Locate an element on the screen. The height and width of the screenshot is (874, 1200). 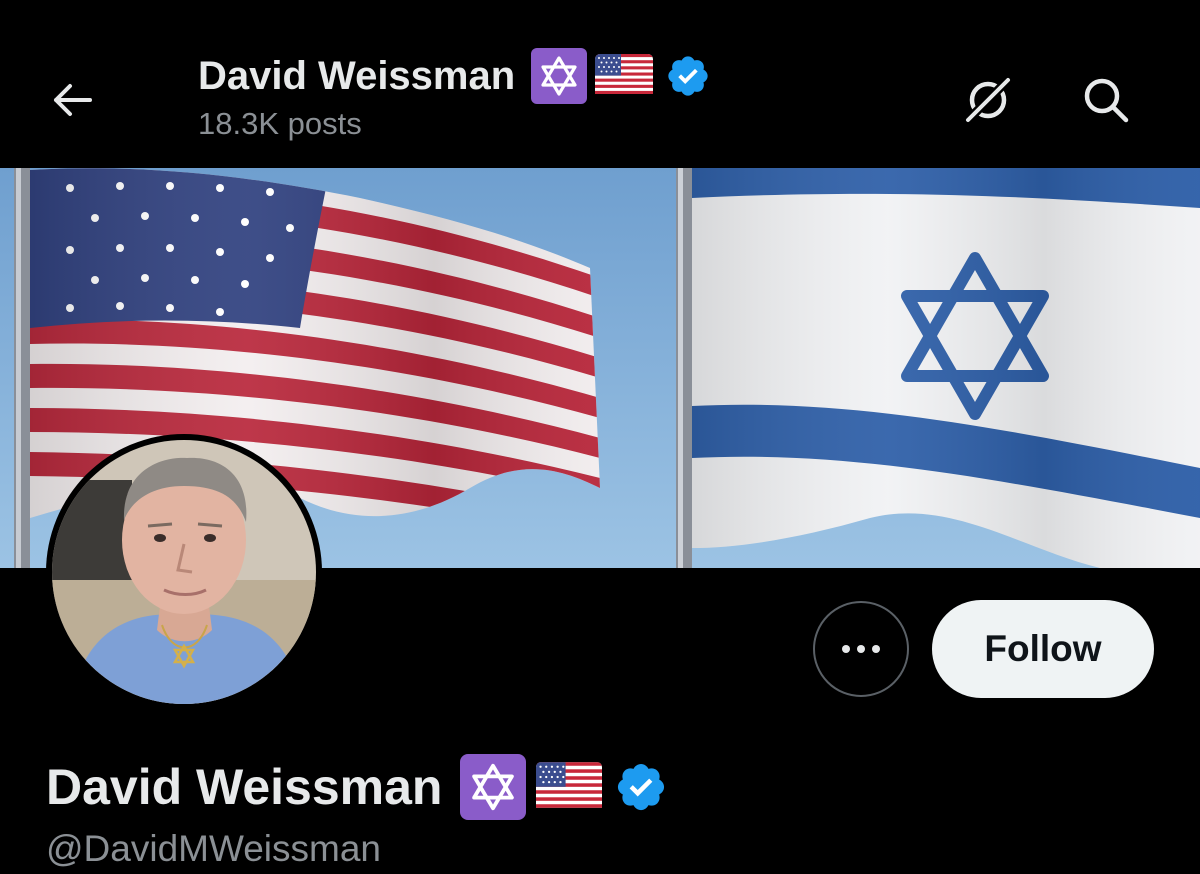
follow-button: Follow is located at coordinates (1043, 649).